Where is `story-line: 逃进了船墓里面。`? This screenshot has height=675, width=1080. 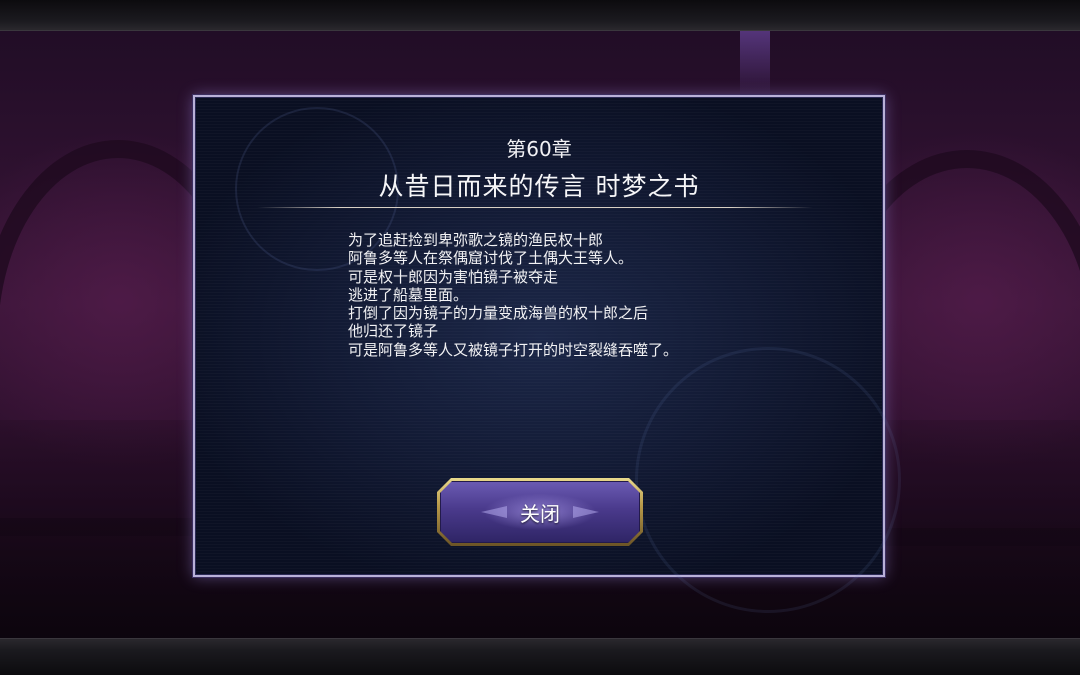 story-line: 逃进了船墓里面。 is located at coordinates (408, 294).